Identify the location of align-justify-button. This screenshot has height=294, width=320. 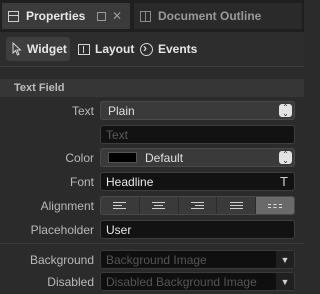
(237, 205).